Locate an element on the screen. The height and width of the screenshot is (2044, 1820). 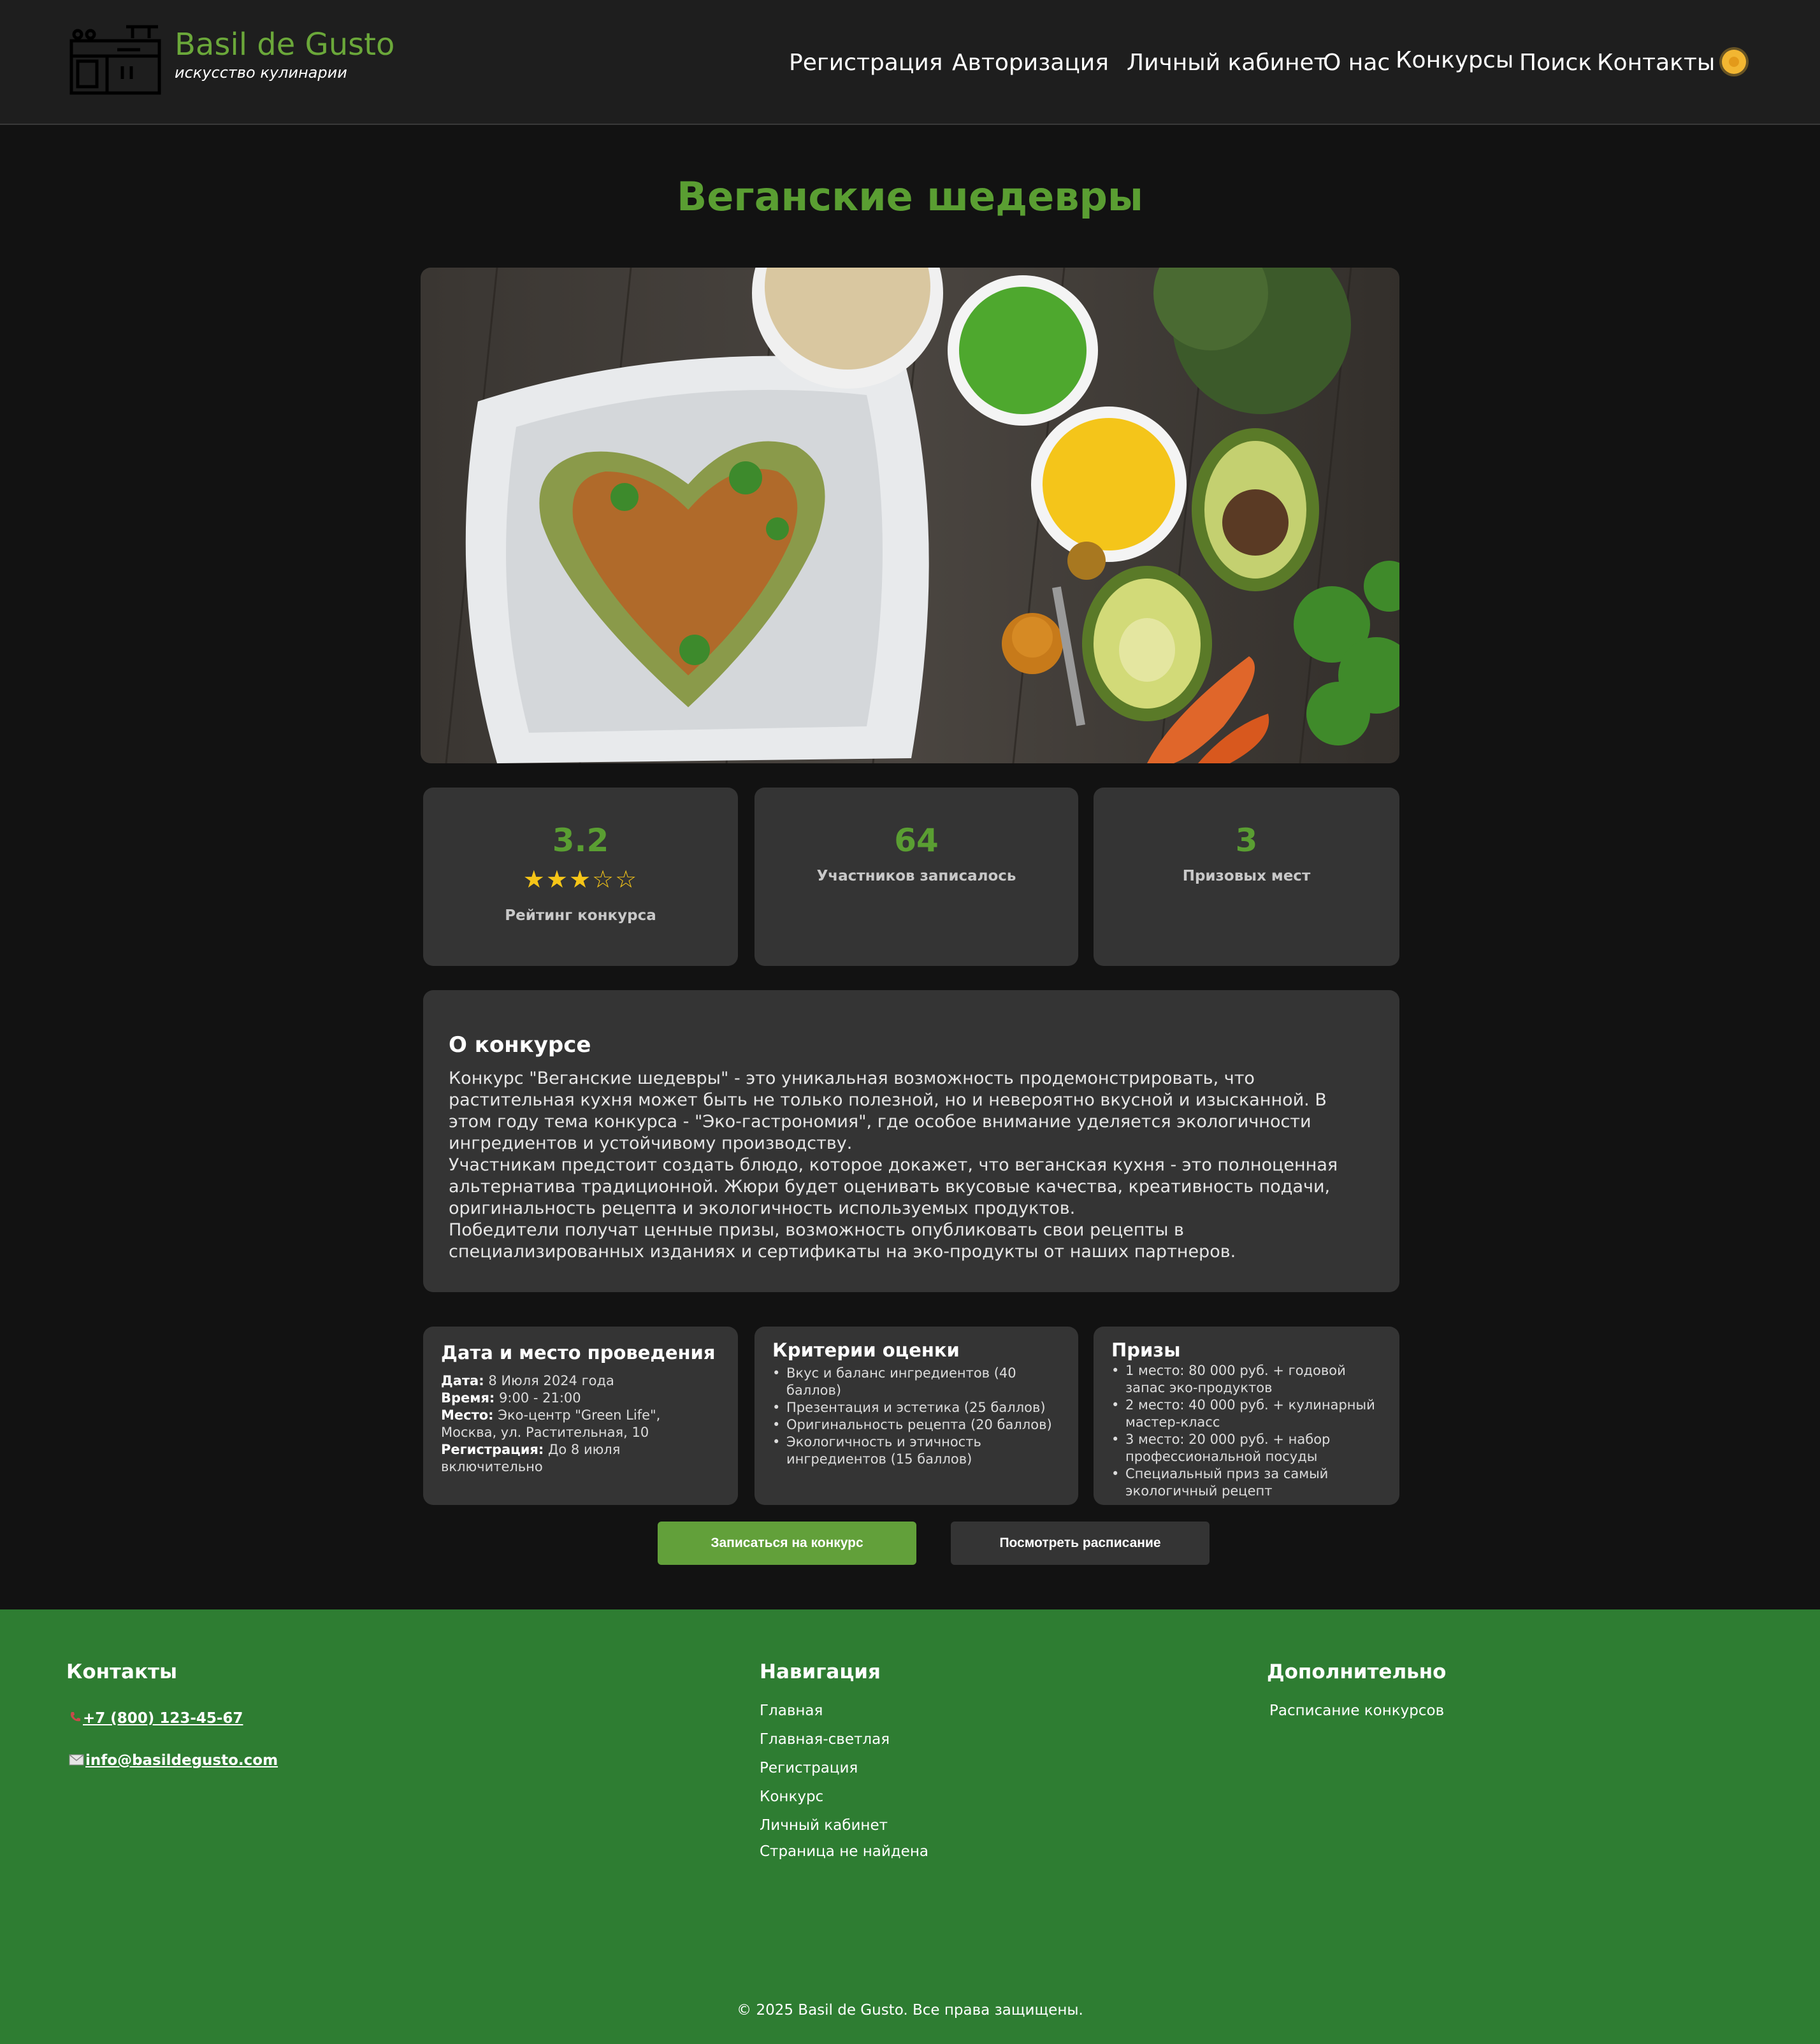
criteria-item: Оригинальность рецепта (20 баллов) is located at coordinates (916, 1425).